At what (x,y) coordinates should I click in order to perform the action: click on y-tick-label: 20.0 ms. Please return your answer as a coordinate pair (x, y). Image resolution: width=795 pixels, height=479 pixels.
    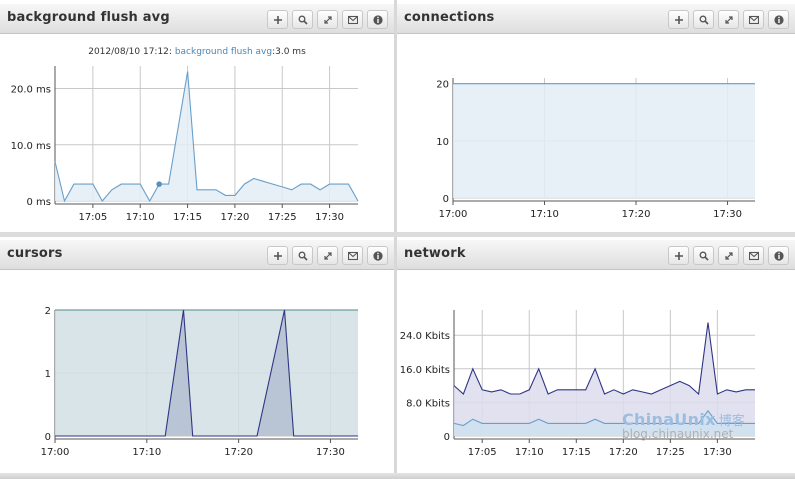
    Looking at the image, I should click on (31, 90).